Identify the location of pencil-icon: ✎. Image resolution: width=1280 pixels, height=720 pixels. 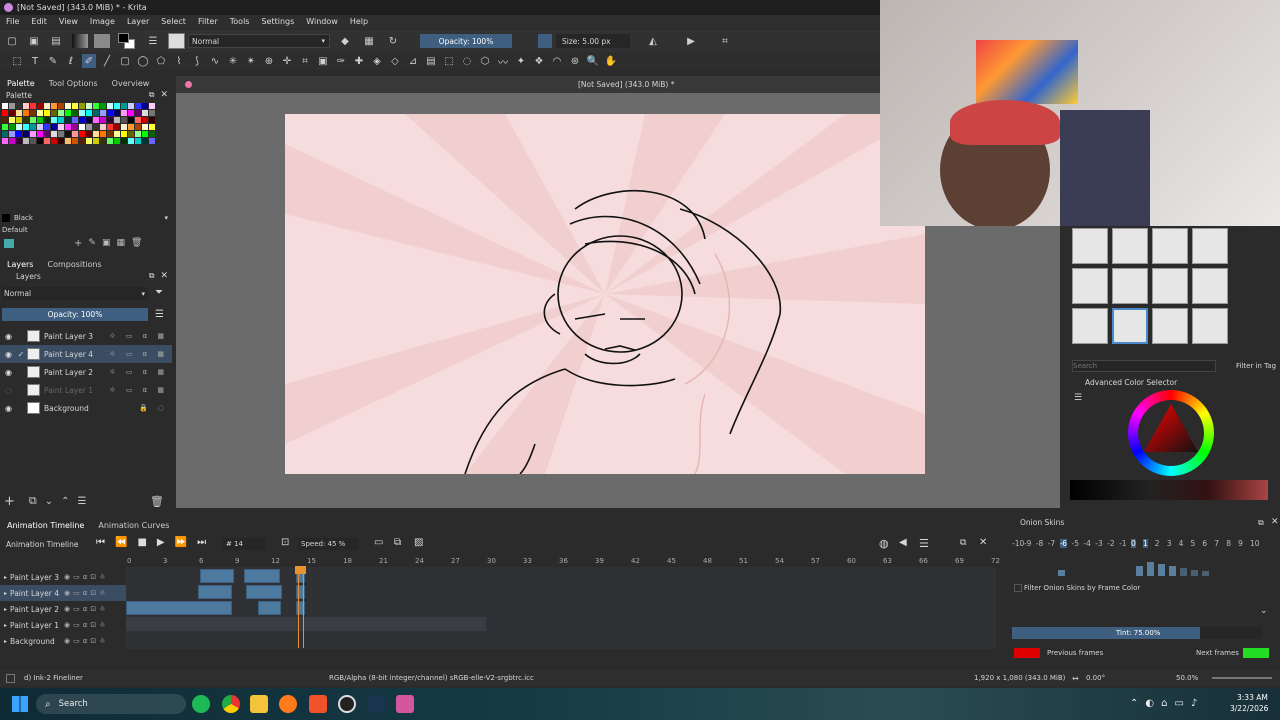
(92, 243).